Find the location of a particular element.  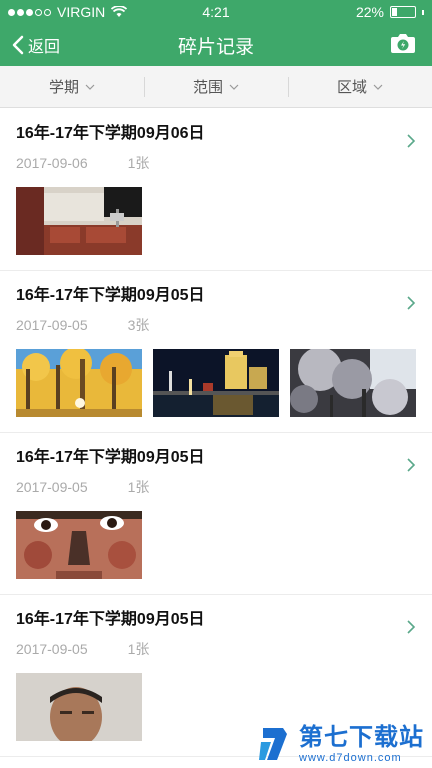

filter-semester: 学期 is located at coordinates (72, 87).